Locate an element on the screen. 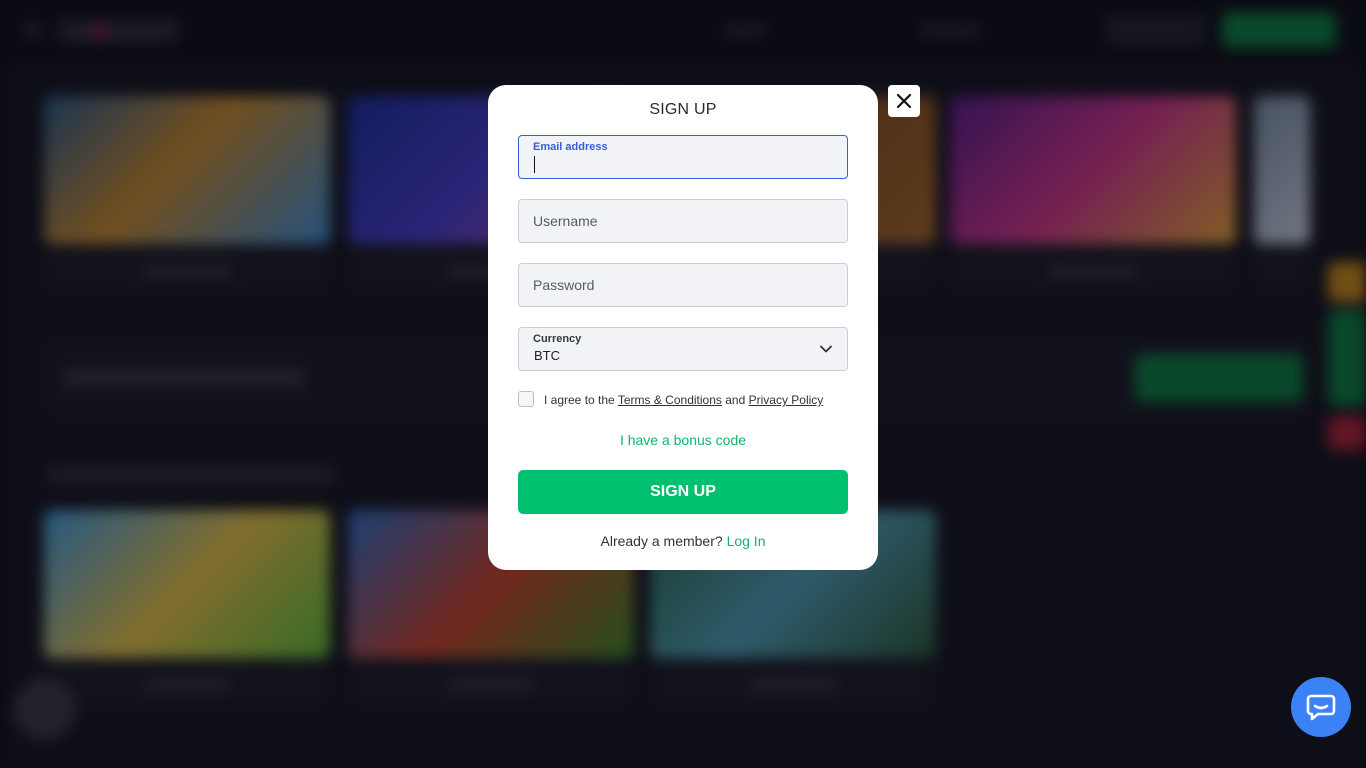 The image size is (1366, 768). currency-value: BTC is located at coordinates (547, 355).